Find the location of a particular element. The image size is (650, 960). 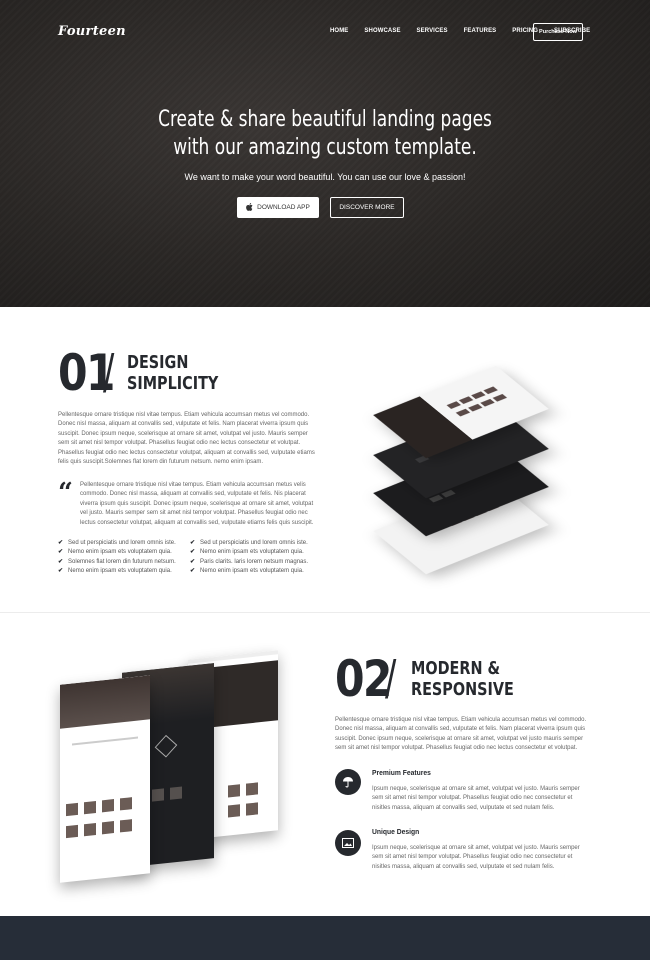

image-icon is located at coordinates (348, 843).